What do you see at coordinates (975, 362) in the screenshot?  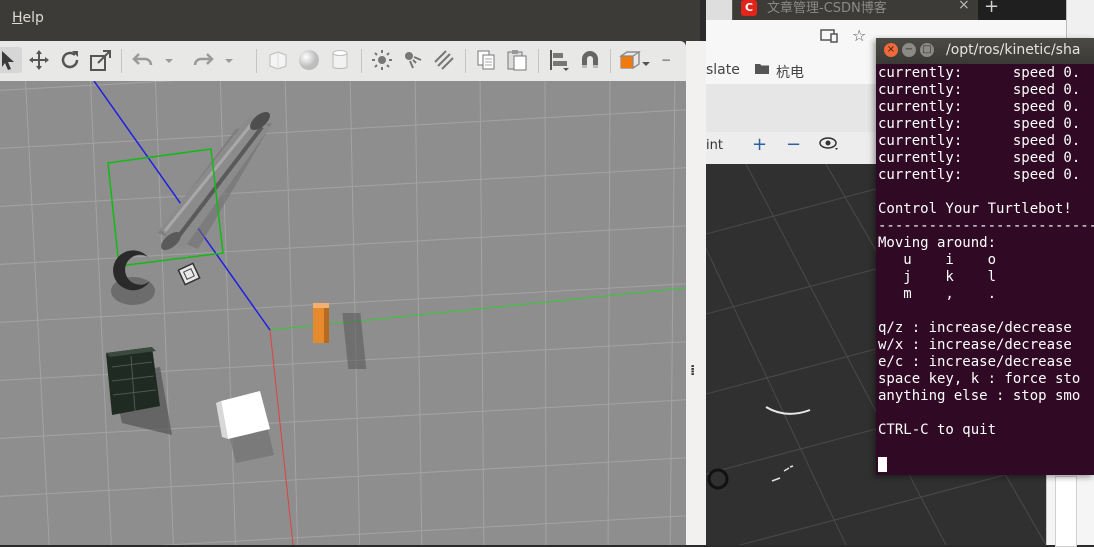 I see `terminal-line: e/c : increase/decrease` at bounding box center [975, 362].